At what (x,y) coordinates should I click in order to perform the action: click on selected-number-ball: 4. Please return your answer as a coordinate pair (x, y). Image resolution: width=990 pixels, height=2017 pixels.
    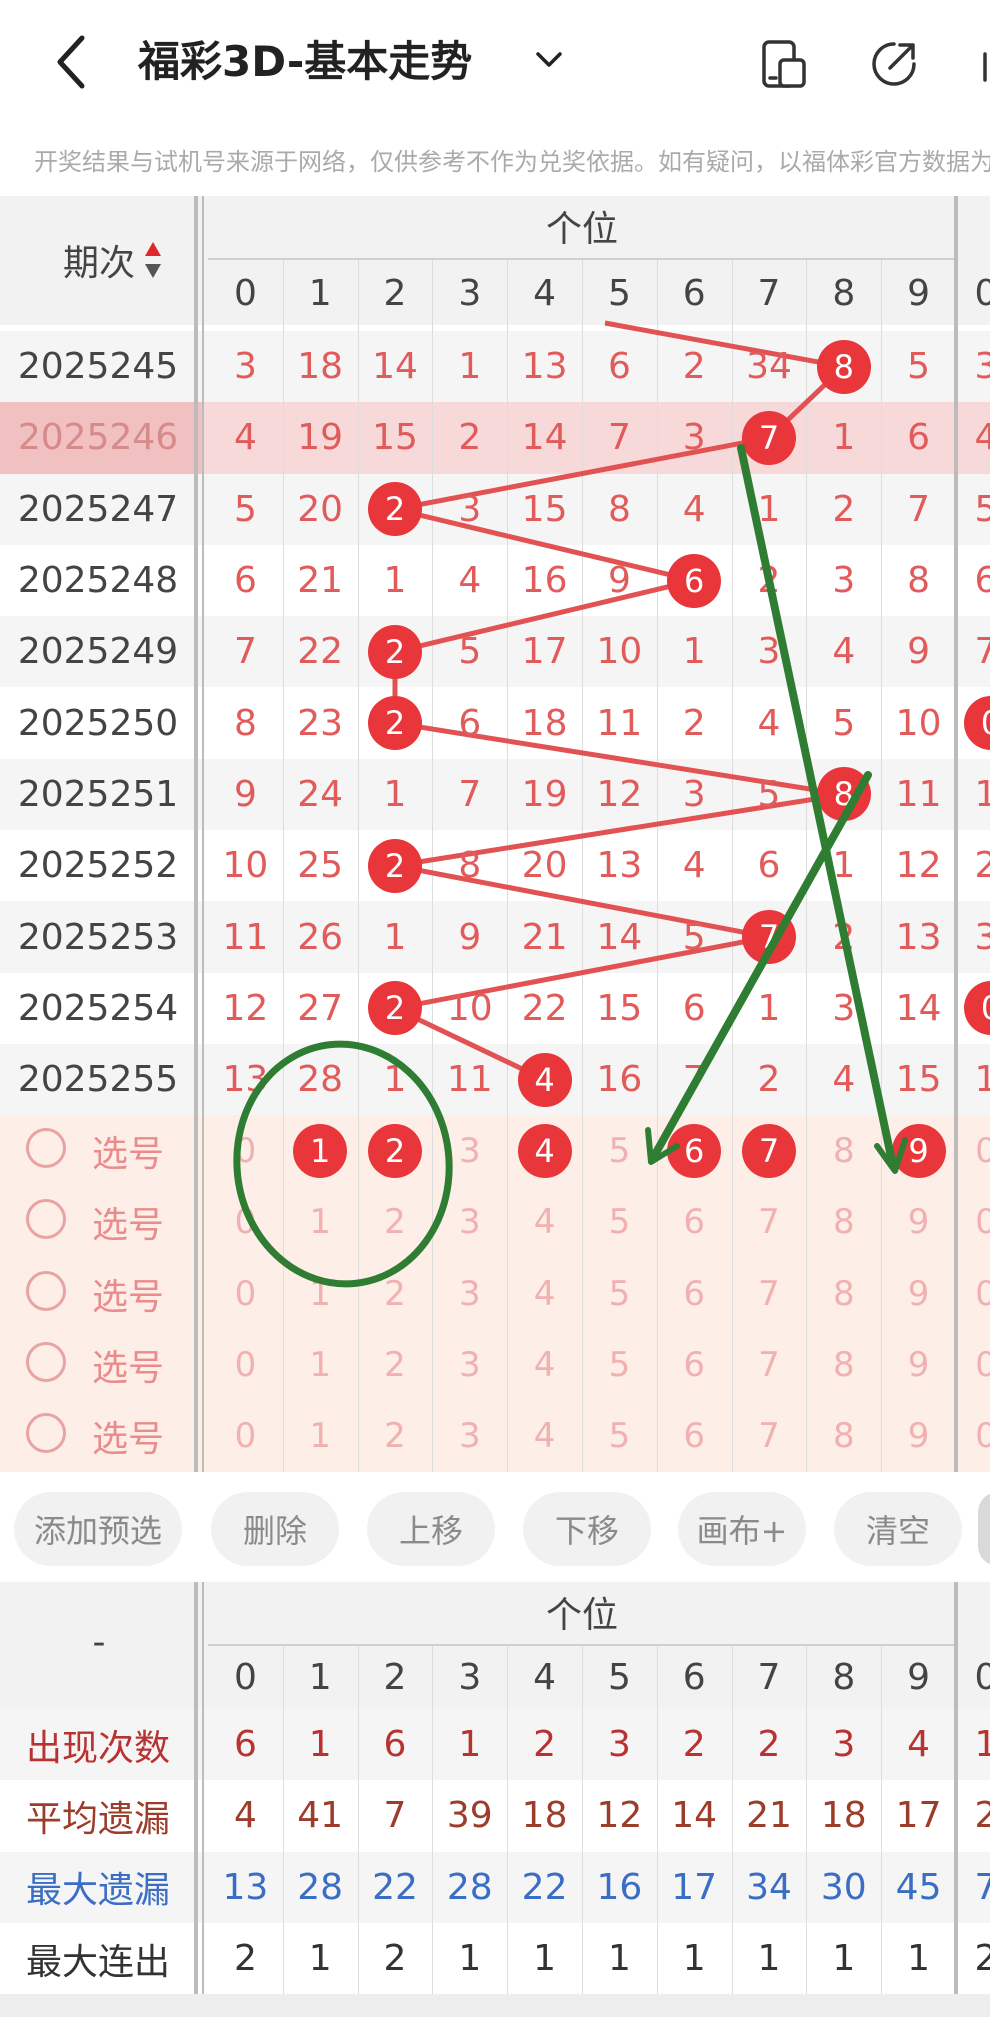
    Looking at the image, I should click on (544, 1150).